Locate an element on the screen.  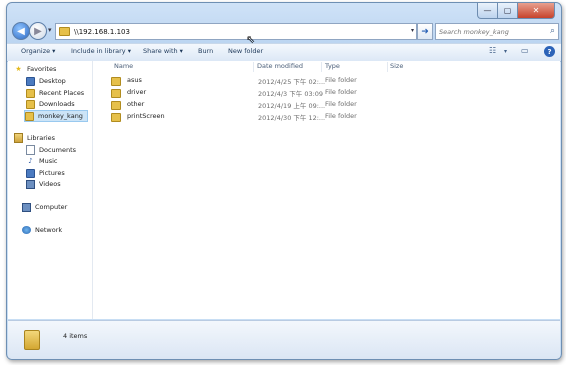
file-name: asus is located at coordinates (134, 80).